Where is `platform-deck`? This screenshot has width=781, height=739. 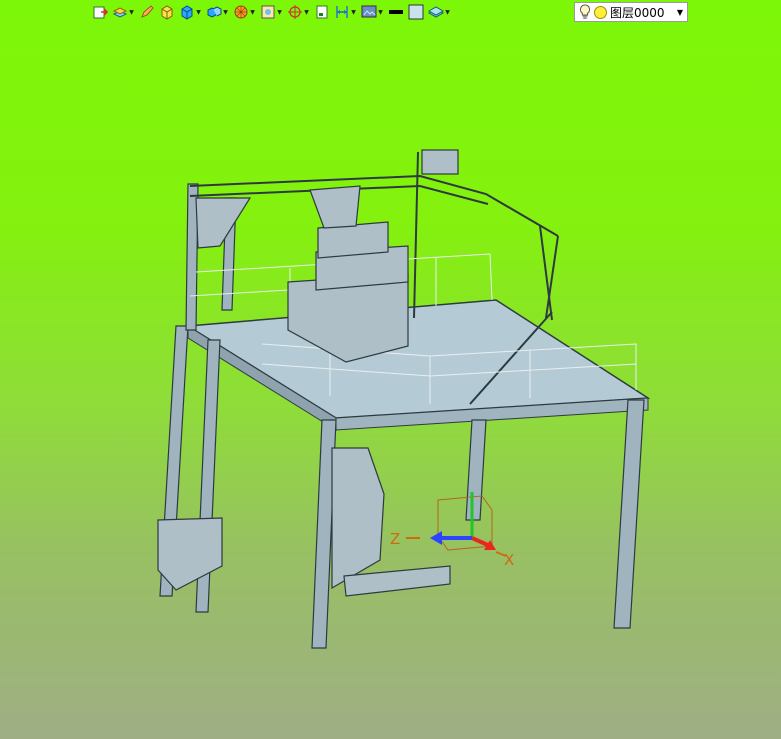 platform-deck is located at coordinates (418, 365).